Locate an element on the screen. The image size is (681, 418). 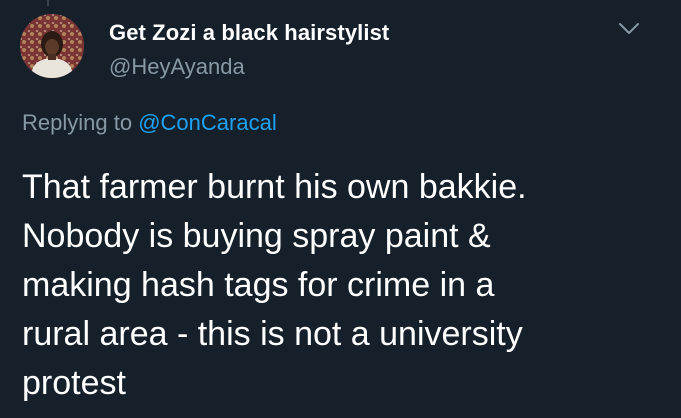
avatar is located at coordinates (52, 46).